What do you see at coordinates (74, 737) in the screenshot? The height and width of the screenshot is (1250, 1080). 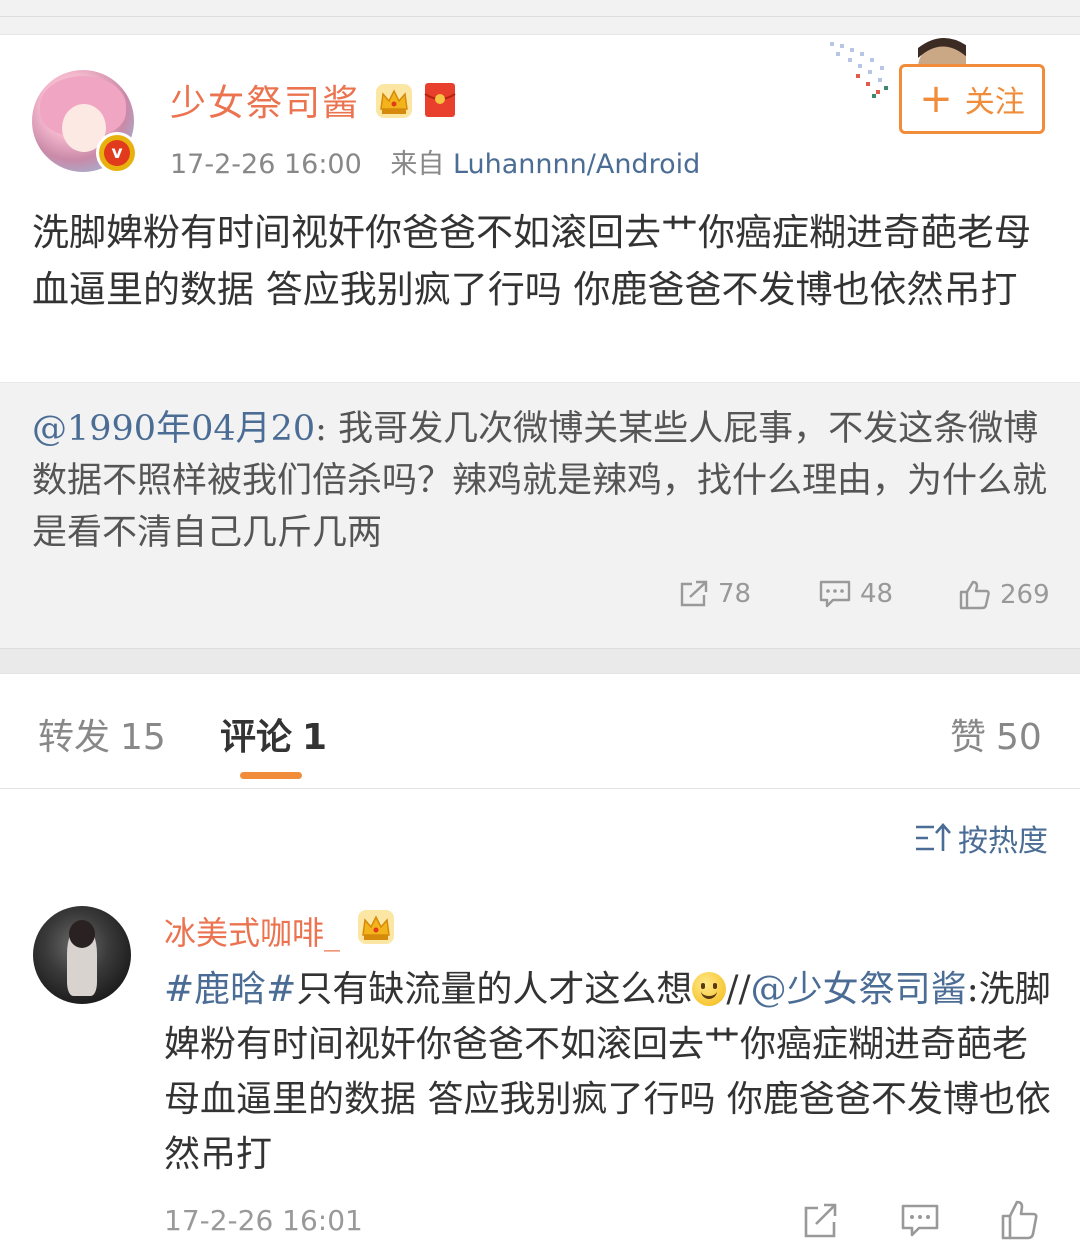 I see `tab-reposts-label: 转发` at bounding box center [74, 737].